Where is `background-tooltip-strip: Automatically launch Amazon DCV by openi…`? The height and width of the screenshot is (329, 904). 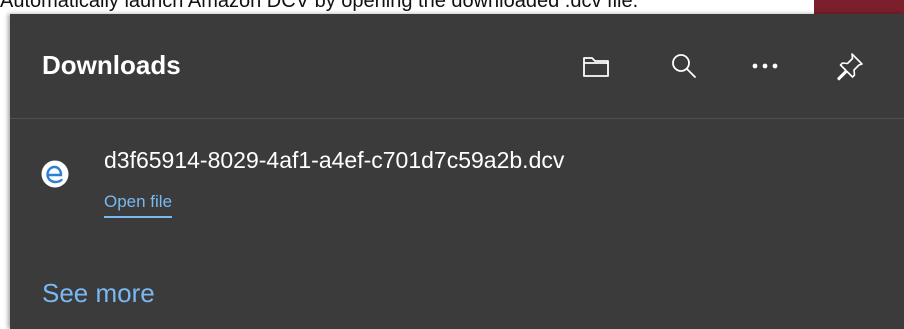 background-tooltip-strip: Automatically launch Amazon DCV by openi… is located at coordinates (452, 7).